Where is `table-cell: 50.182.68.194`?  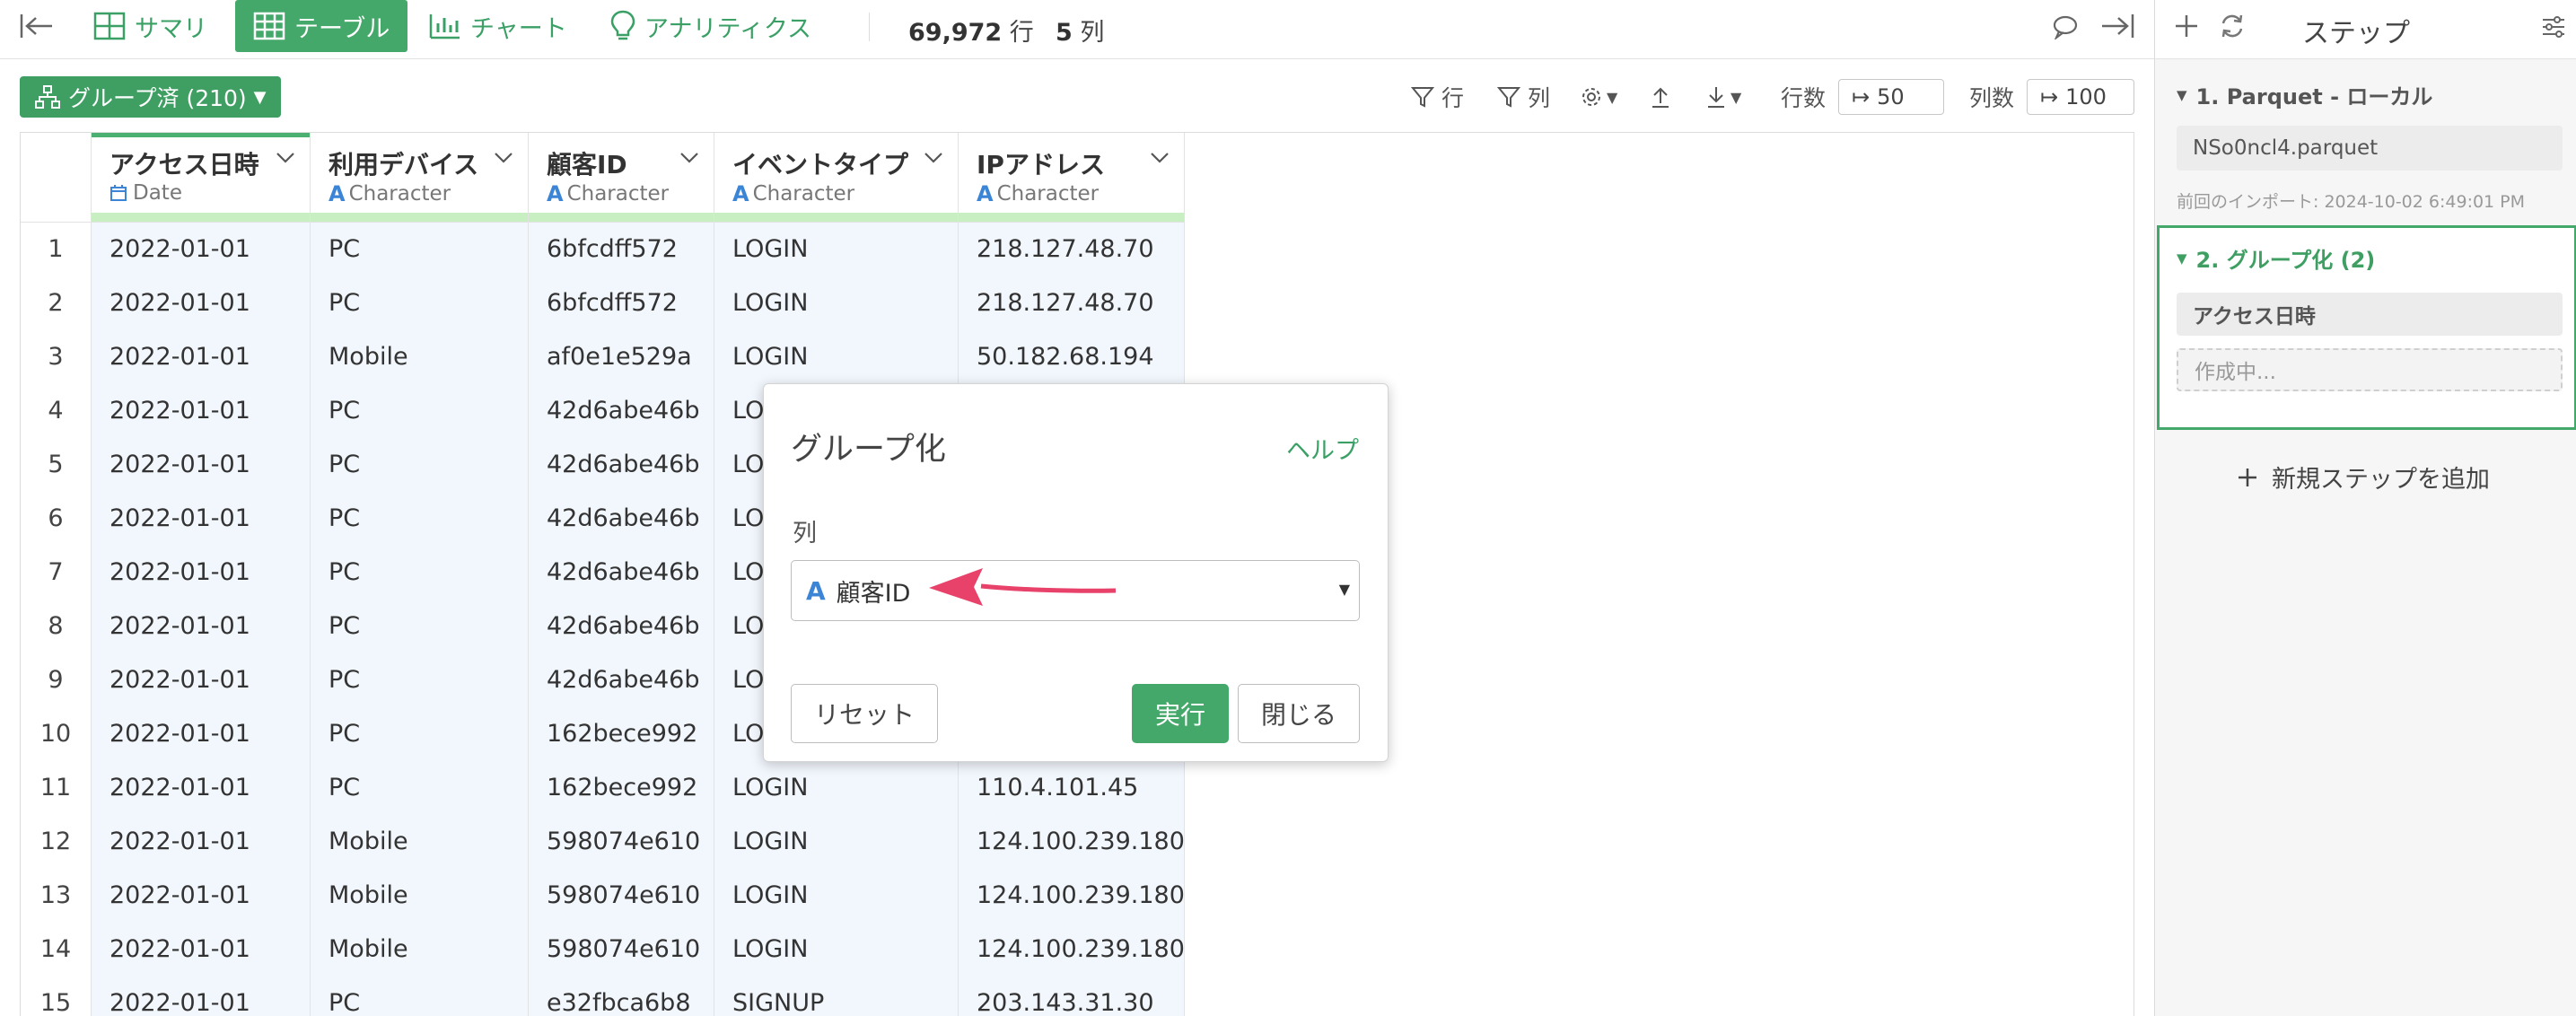 table-cell: 50.182.68.194 is located at coordinates (1072, 357).